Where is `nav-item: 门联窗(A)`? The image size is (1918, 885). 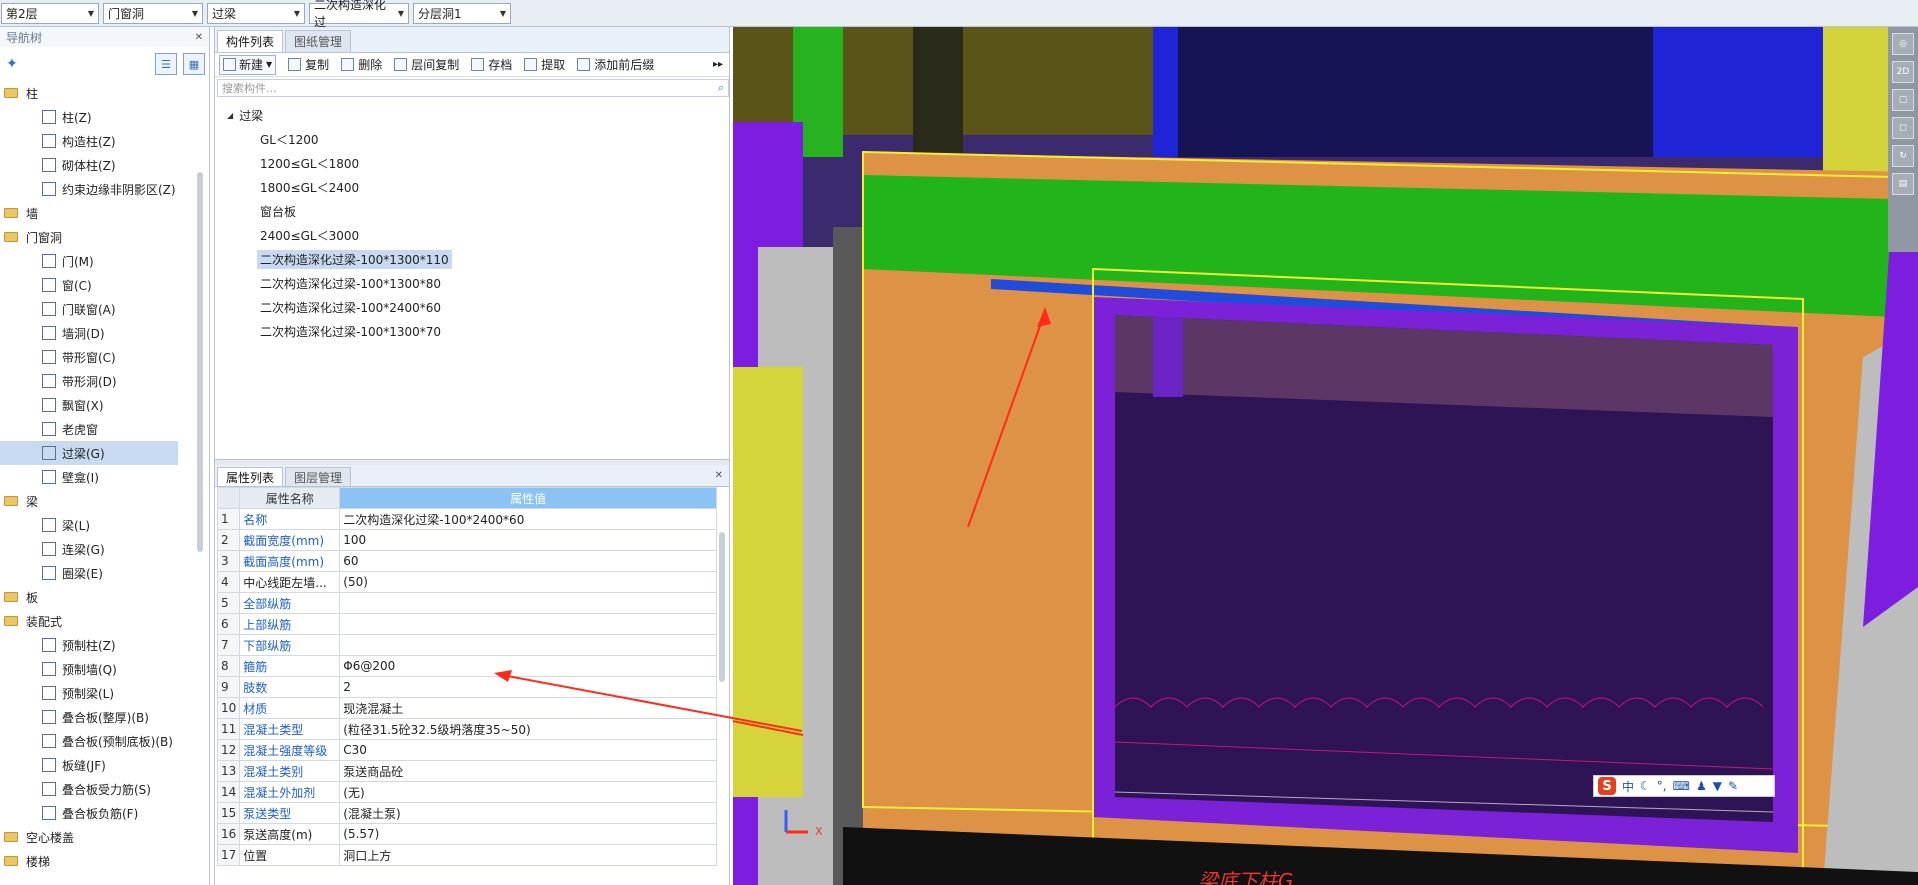 nav-item: 门联窗(A) is located at coordinates (98, 309).